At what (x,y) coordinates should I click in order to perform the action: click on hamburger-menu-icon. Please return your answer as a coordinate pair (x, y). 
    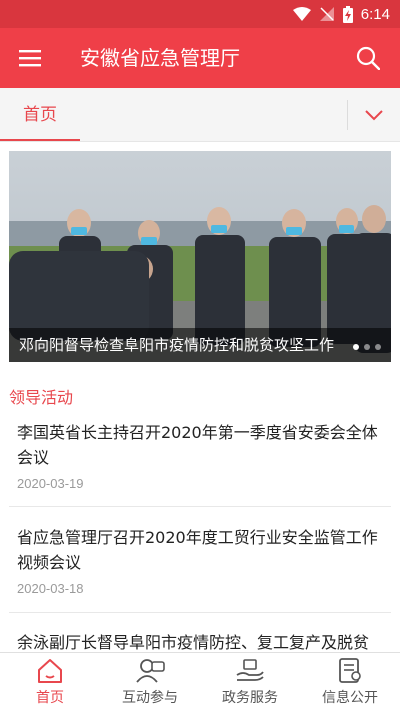
    Looking at the image, I should click on (30, 58).